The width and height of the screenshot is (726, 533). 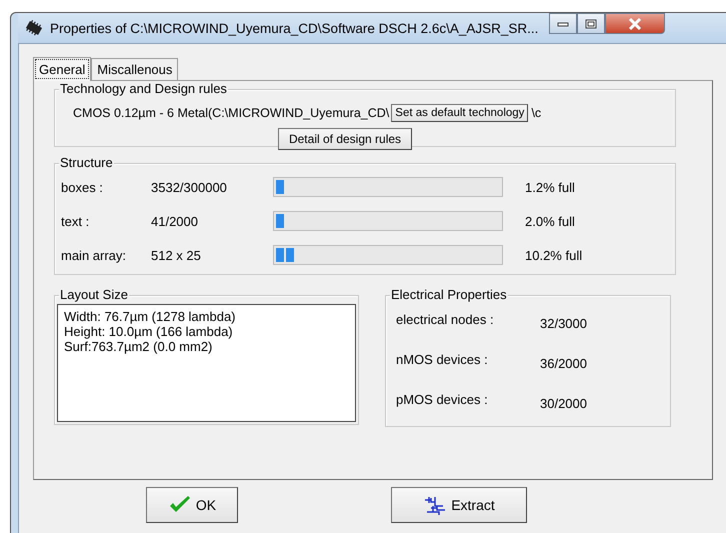 What do you see at coordinates (150, 316) in the screenshot?
I see `size-line: Width: 76.7µm (1278 lambda)` at bounding box center [150, 316].